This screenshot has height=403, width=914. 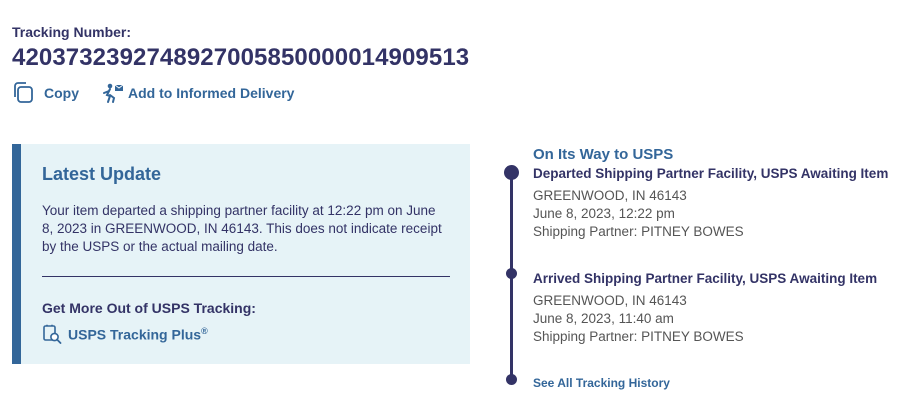 What do you see at coordinates (102, 174) in the screenshot?
I see `latest-update-title: Latest Update` at bounding box center [102, 174].